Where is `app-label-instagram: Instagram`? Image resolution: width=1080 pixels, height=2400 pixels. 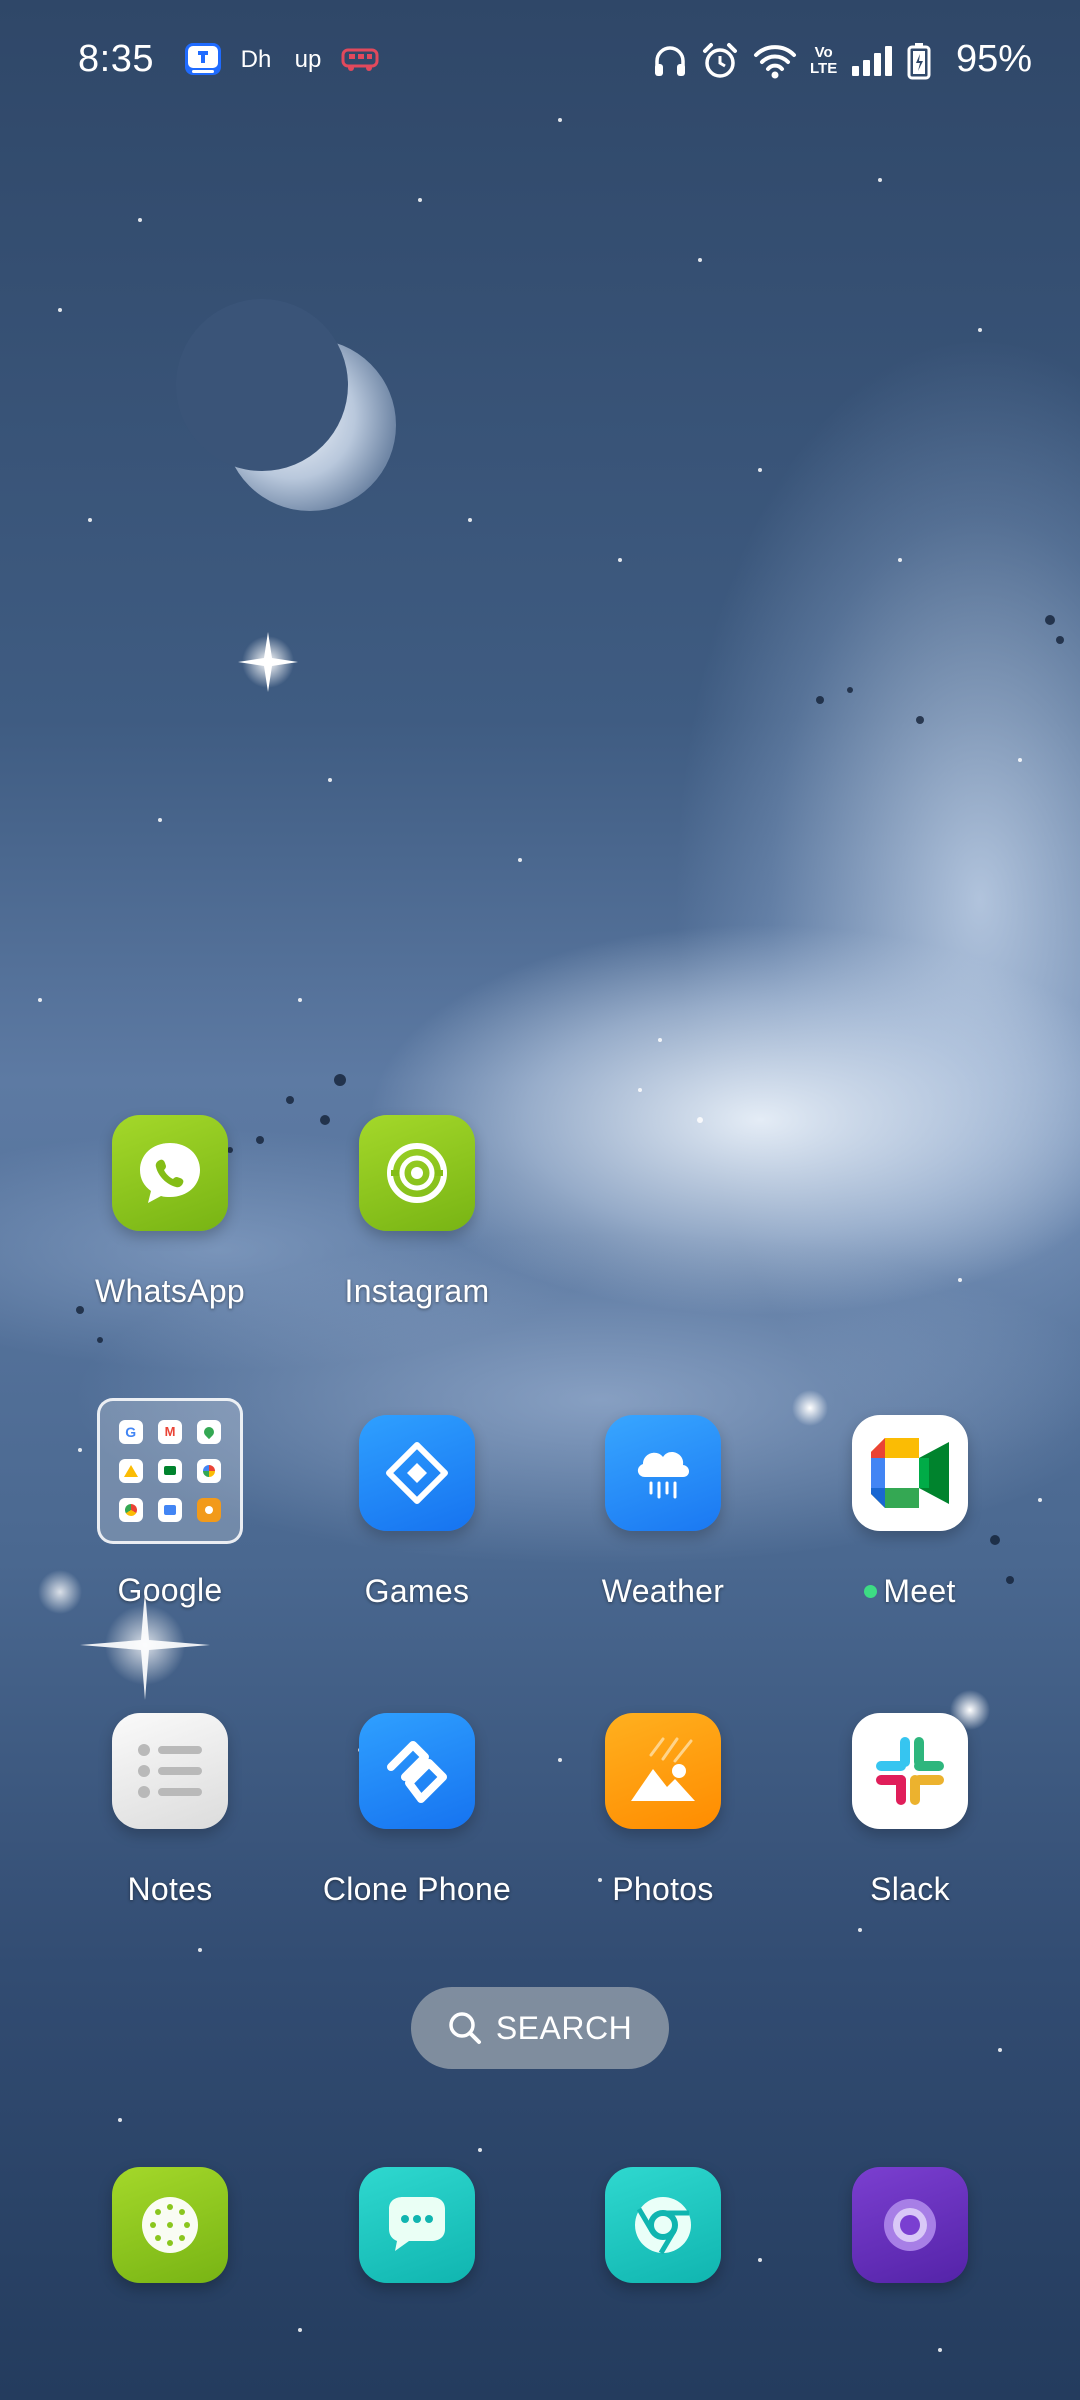 app-label-instagram: Instagram is located at coordinates (417, 1291).